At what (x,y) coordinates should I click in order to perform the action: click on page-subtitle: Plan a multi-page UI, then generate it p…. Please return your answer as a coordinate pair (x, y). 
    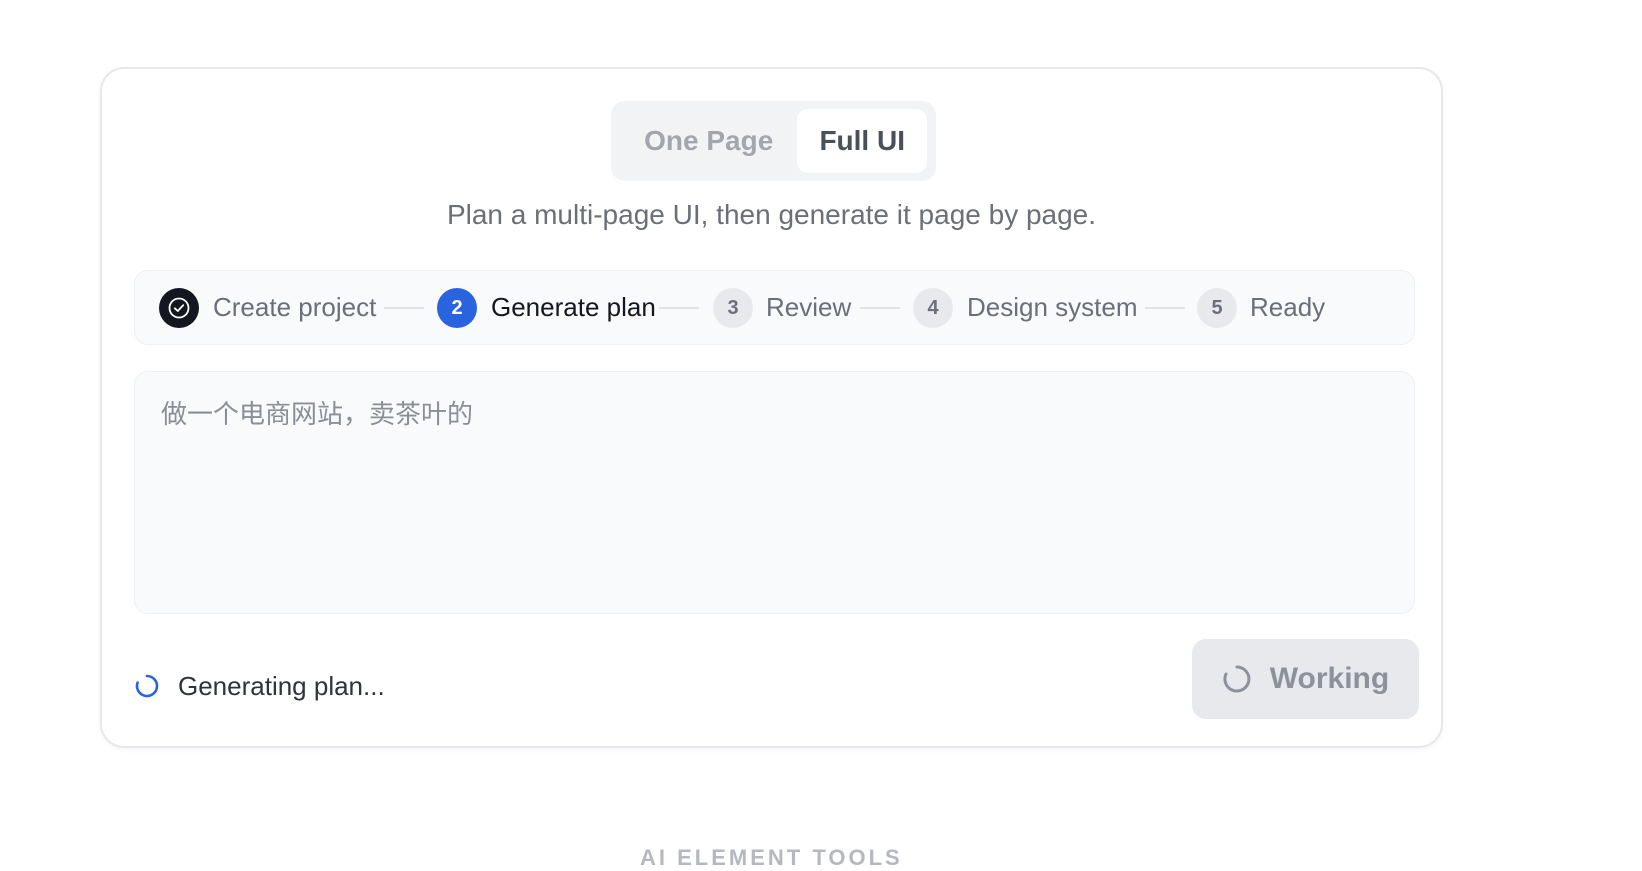
    Looking at the image, I should click on (771, 214).